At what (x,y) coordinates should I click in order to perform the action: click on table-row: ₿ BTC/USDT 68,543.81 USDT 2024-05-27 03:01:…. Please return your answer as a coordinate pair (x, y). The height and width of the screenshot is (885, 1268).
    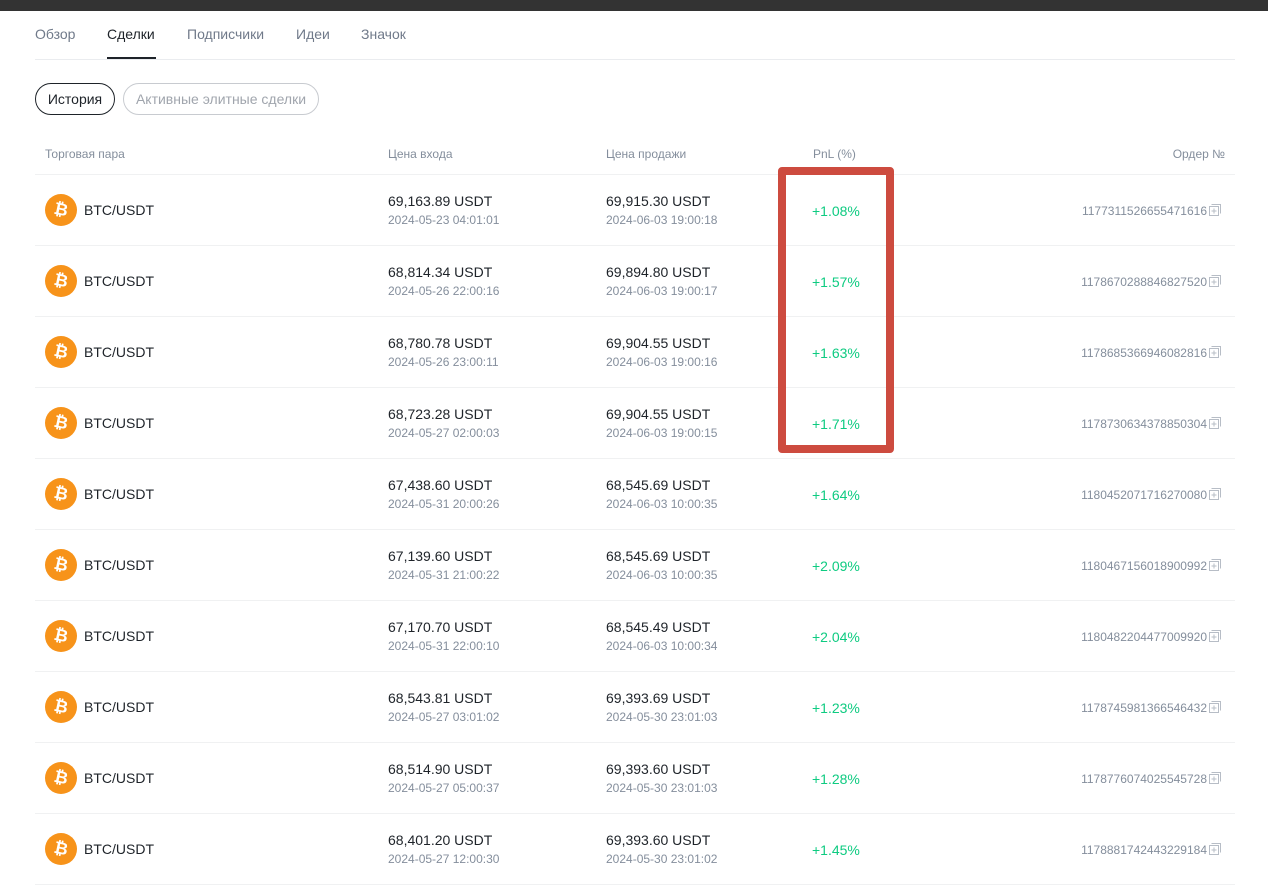
    Looking at the image, I should click on (635, 707).